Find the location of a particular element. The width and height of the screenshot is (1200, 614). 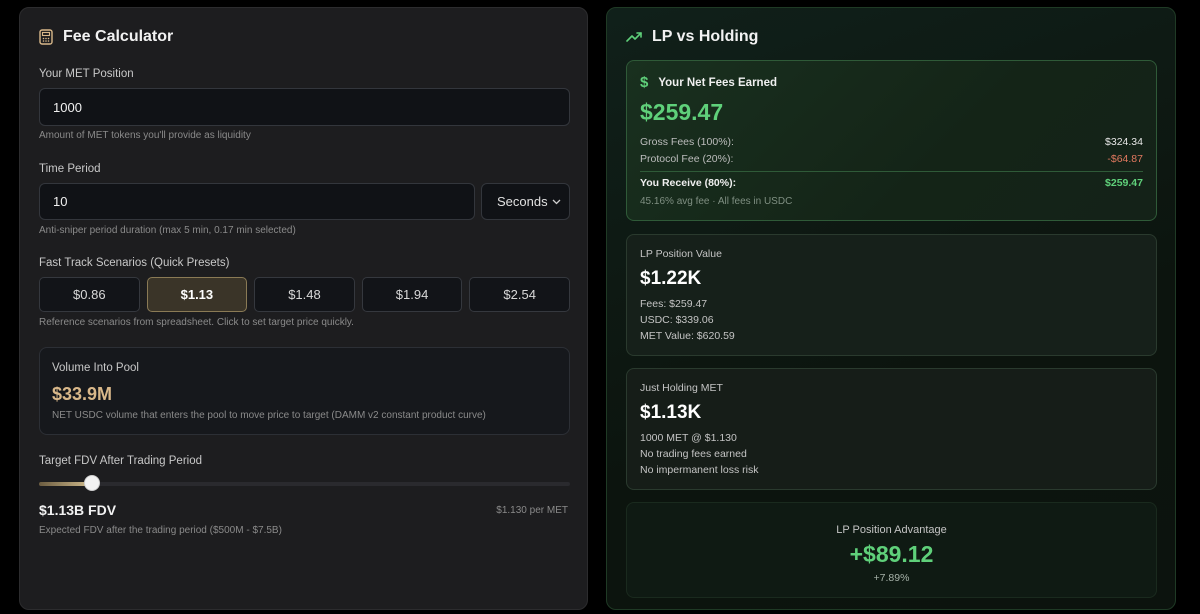

fee-calculator-title: Fee Calculator is located at coordinates (106, 37).